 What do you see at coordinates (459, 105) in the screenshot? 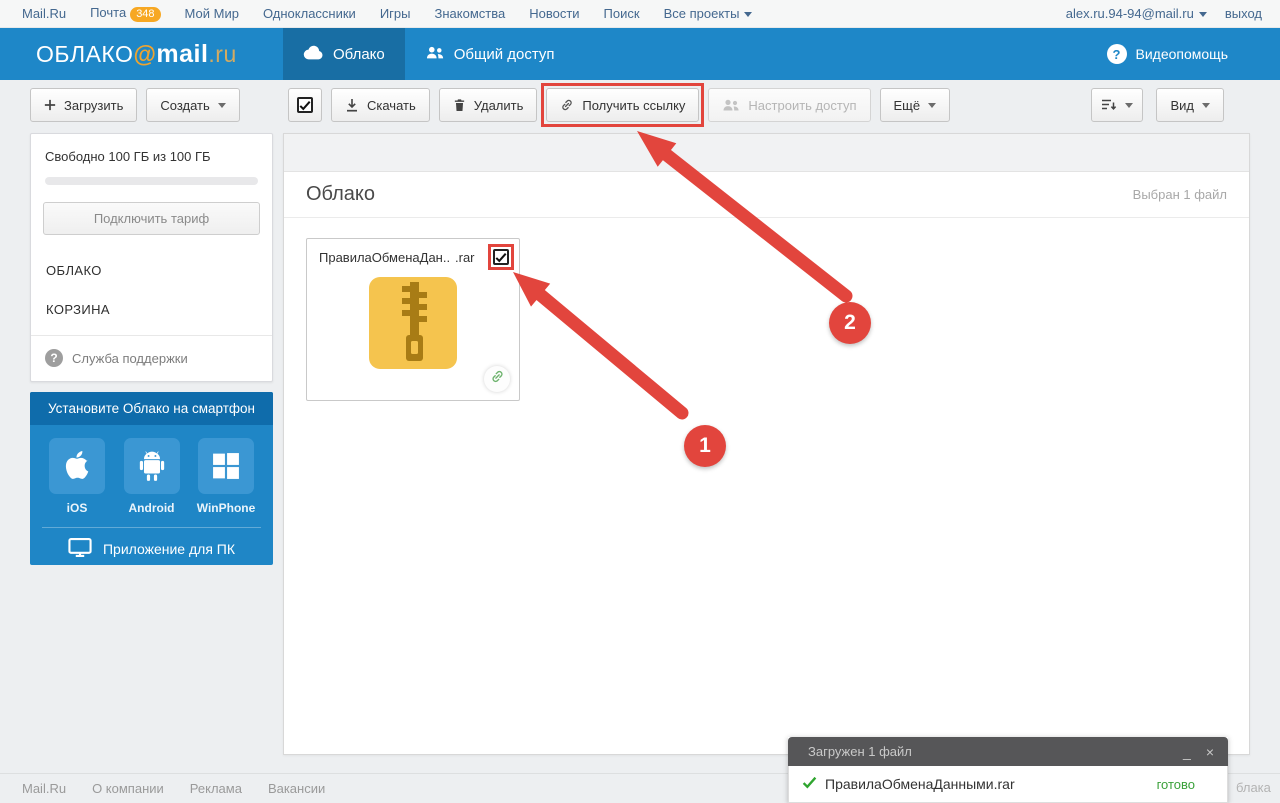
I see `trash-icon` at bounding box center [459, 105].